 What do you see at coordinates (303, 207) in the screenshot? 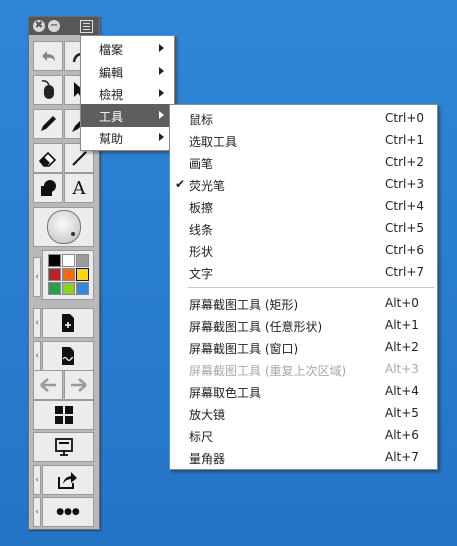
I see `submenu-item-eraser: 板擦 Ctrl+4` at bounding box center [303, 207].